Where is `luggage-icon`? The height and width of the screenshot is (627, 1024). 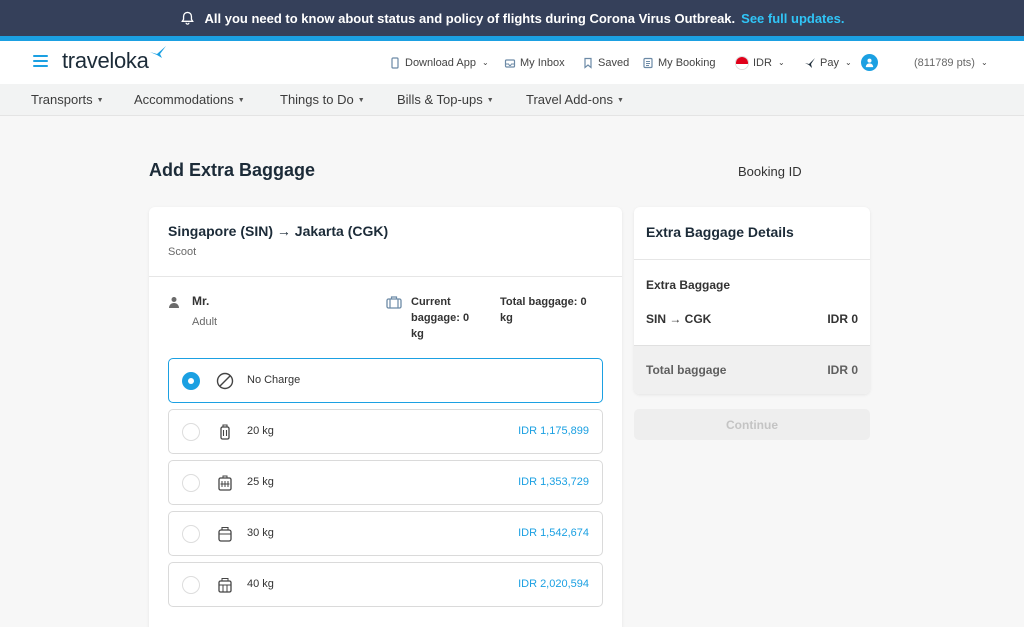 luggage-icon is located at coordinates (225, 432).